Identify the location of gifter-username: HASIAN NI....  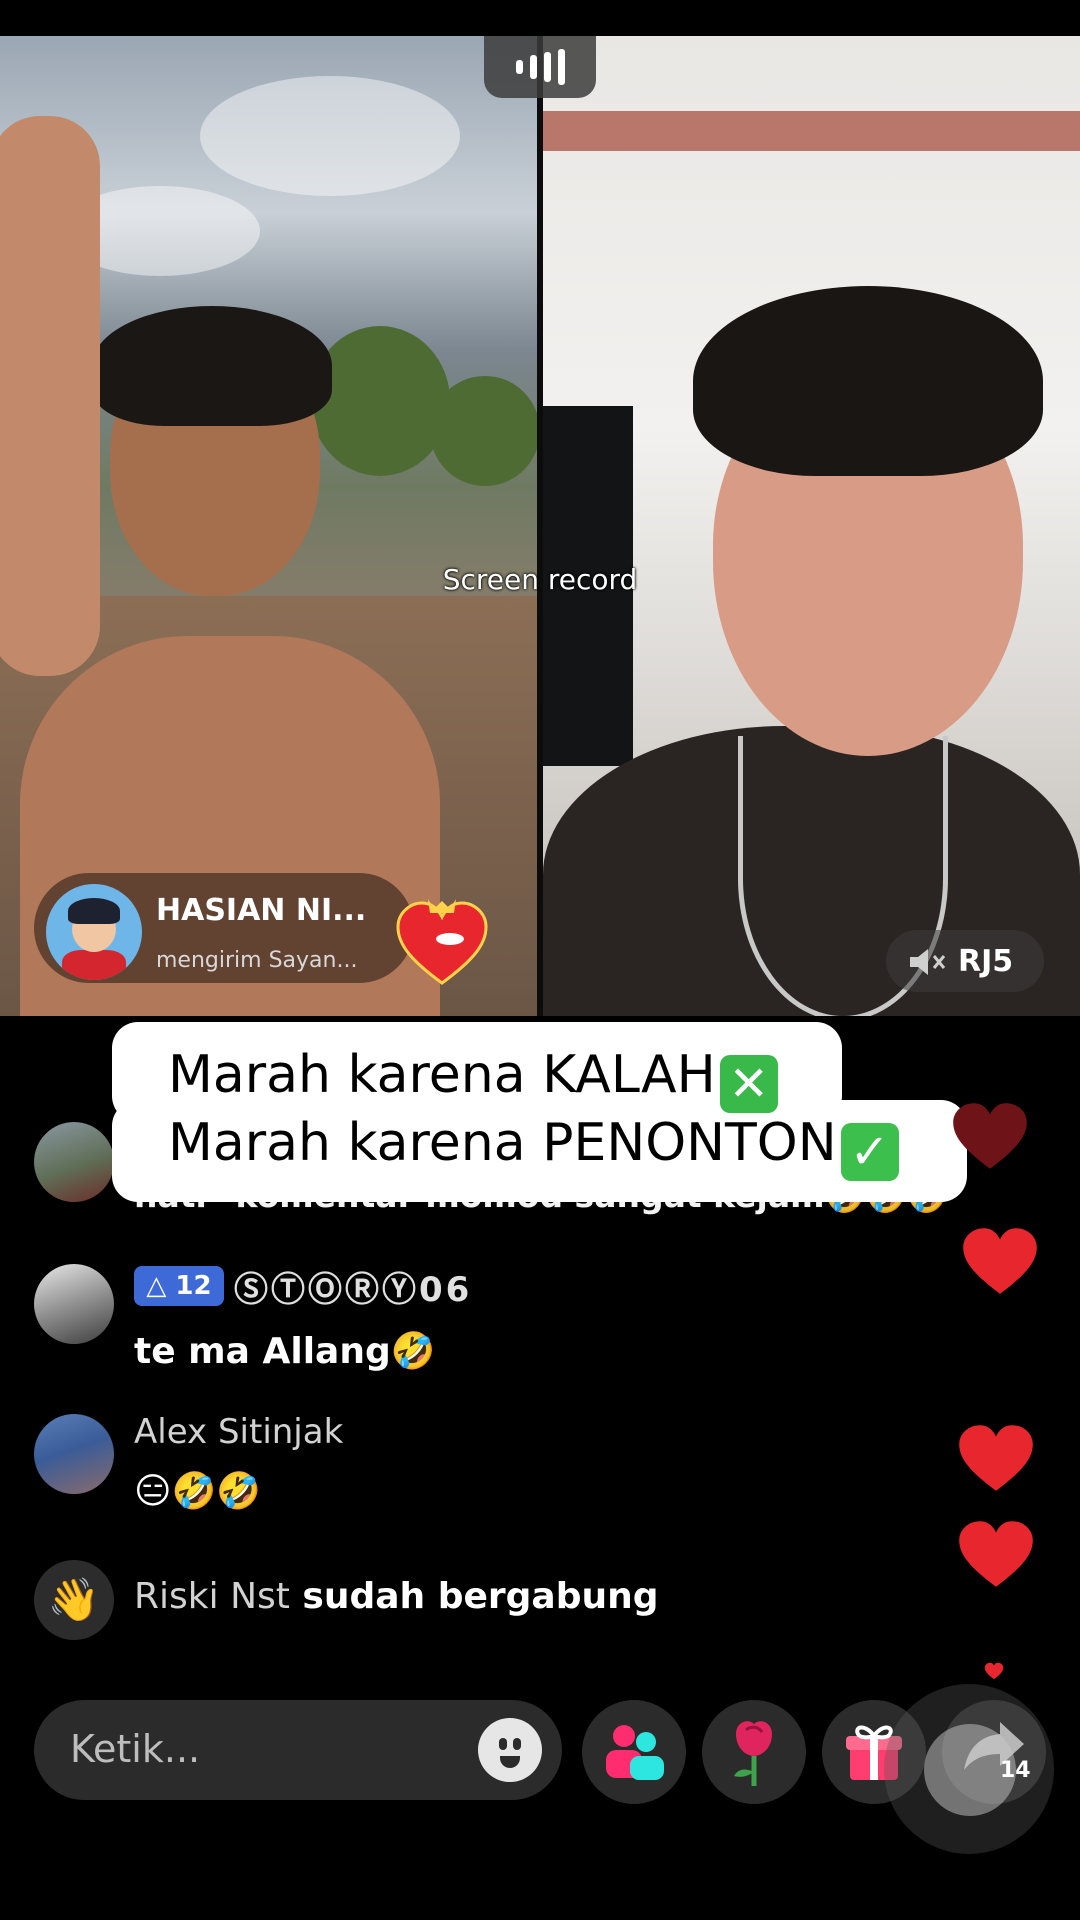
(261, 910).